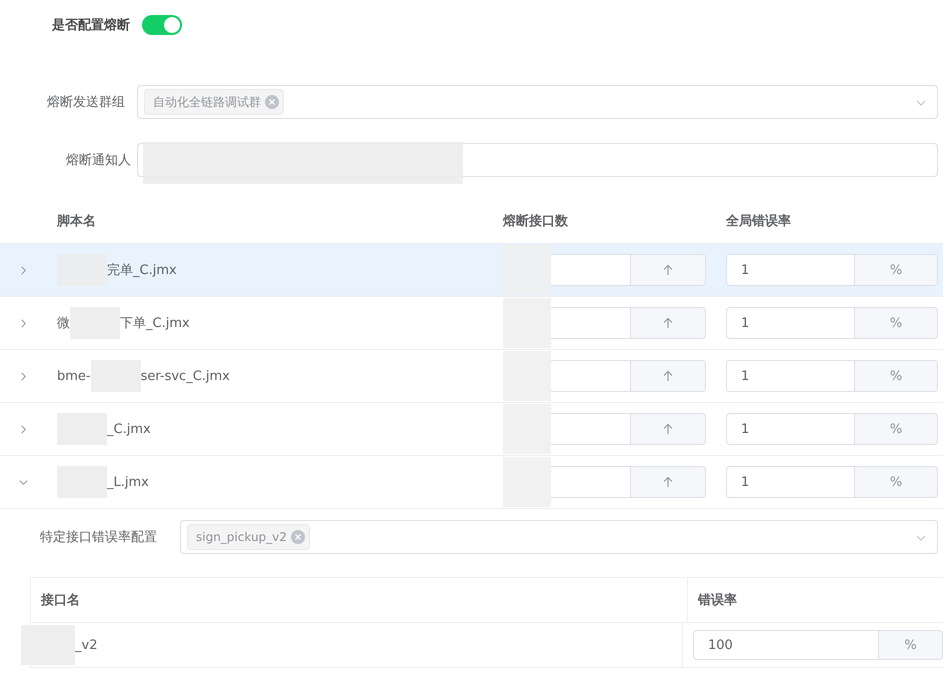  What do you see at coordinates (359, 600) in the screenshot?
I see `column-header: 接口名` at bounding box center [359, 600].